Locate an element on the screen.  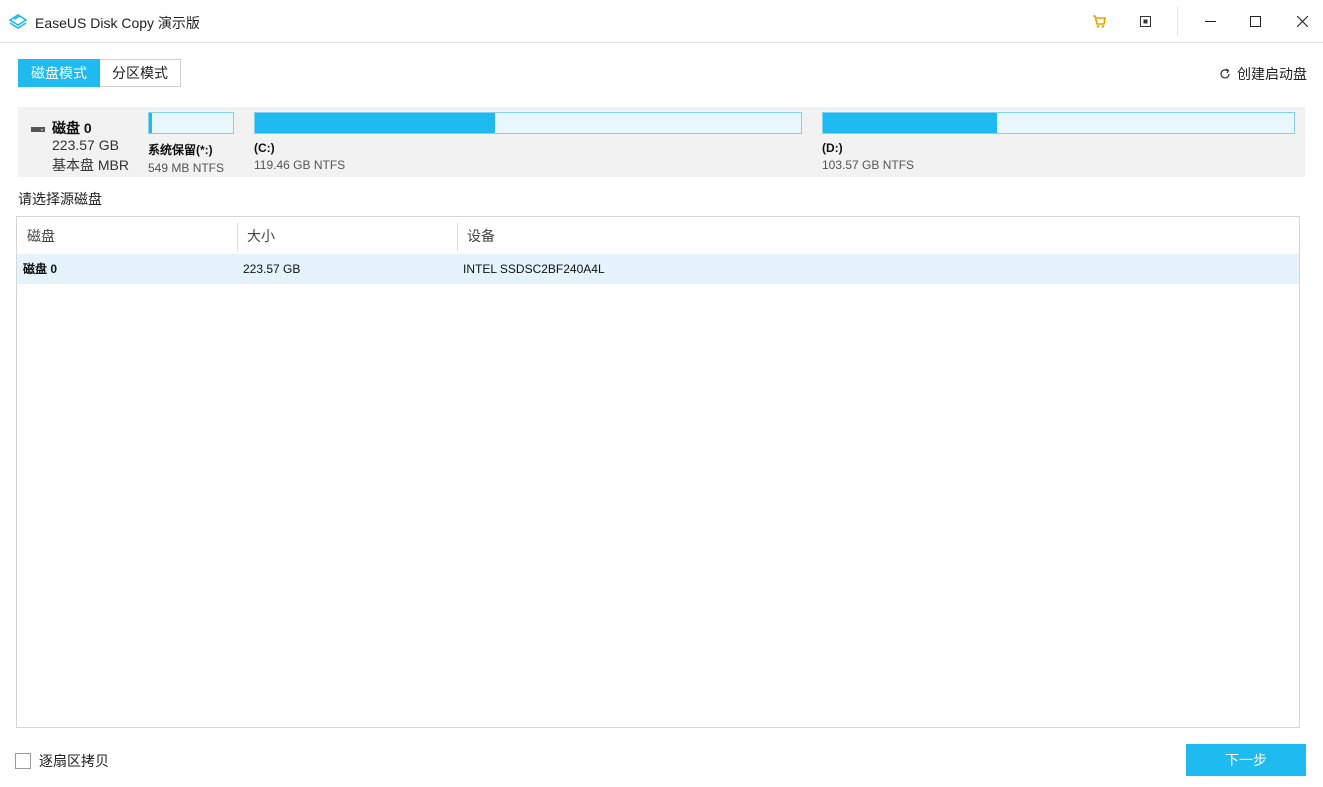
tab-partition-mode: 分区模式 is located at coordinates (140, 73).